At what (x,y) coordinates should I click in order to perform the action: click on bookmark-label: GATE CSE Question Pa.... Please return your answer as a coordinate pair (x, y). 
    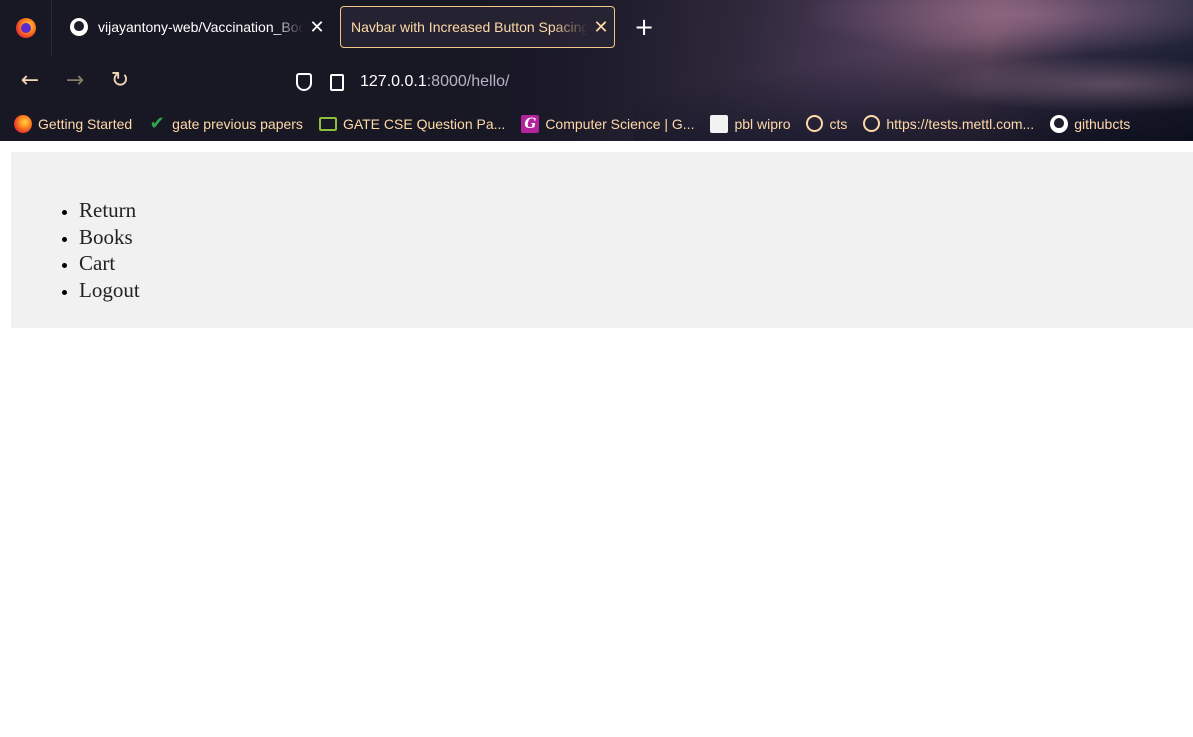
    Looking at the image, I should click on (424, 123).